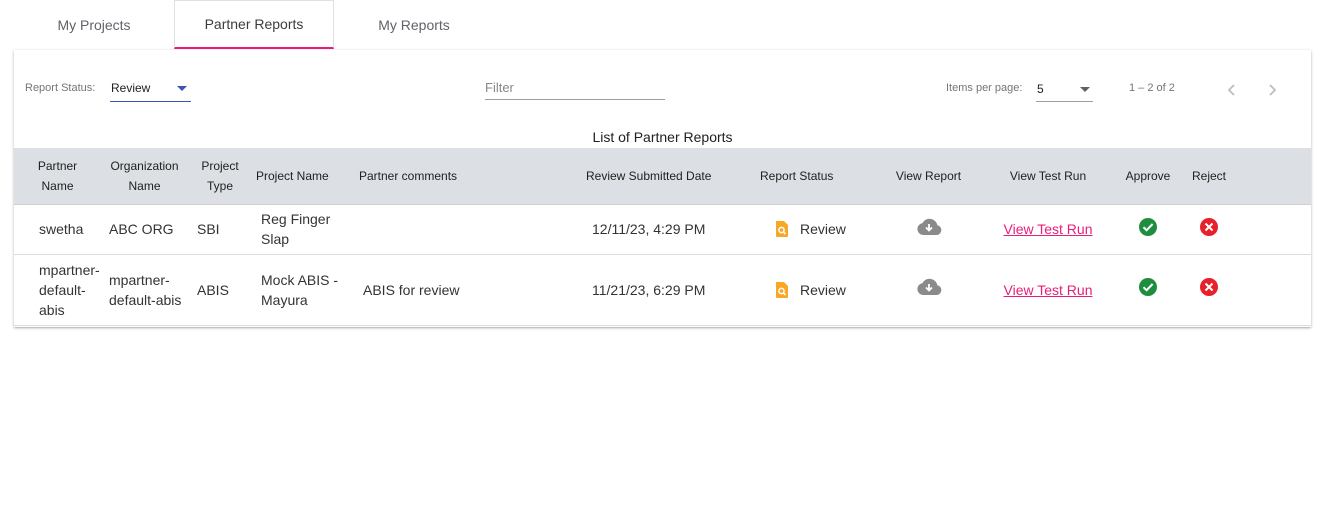  Describe the element at coordinates (220, 229) in the screenshot. I see `cell-project-type: SBI` at that location.